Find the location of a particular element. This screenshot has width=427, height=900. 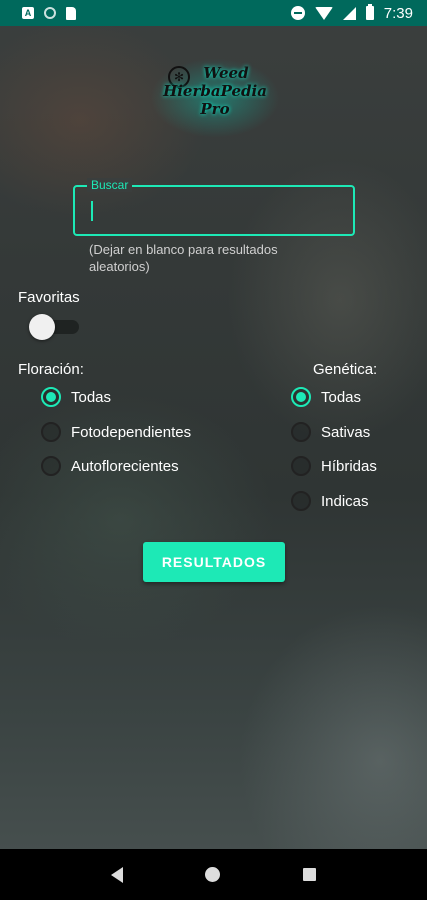

favorites-label: Favoritas is located at coordinates (49, 297).